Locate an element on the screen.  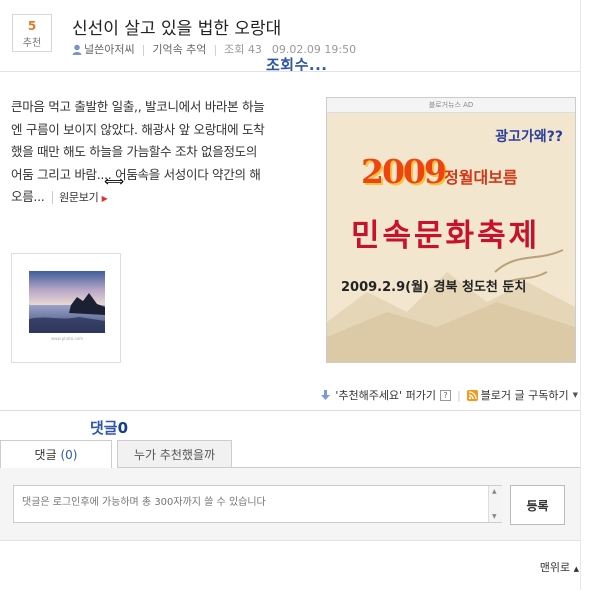
tab-comments: 댓글 (0) is located at coordinates (56, 454).